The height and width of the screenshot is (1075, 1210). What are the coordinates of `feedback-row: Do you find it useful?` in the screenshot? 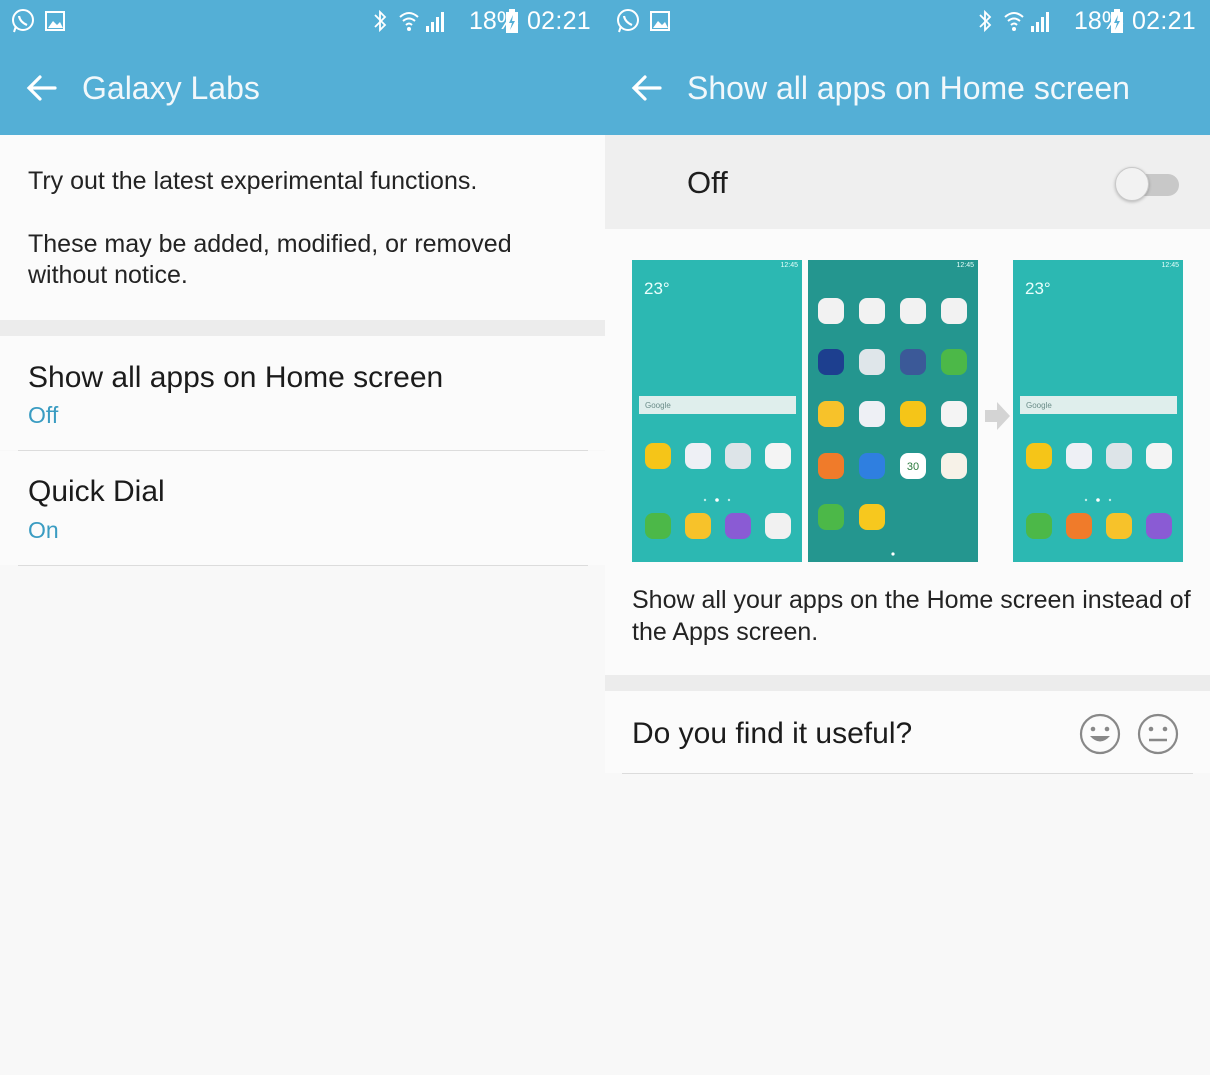 It's located at (907, 732).